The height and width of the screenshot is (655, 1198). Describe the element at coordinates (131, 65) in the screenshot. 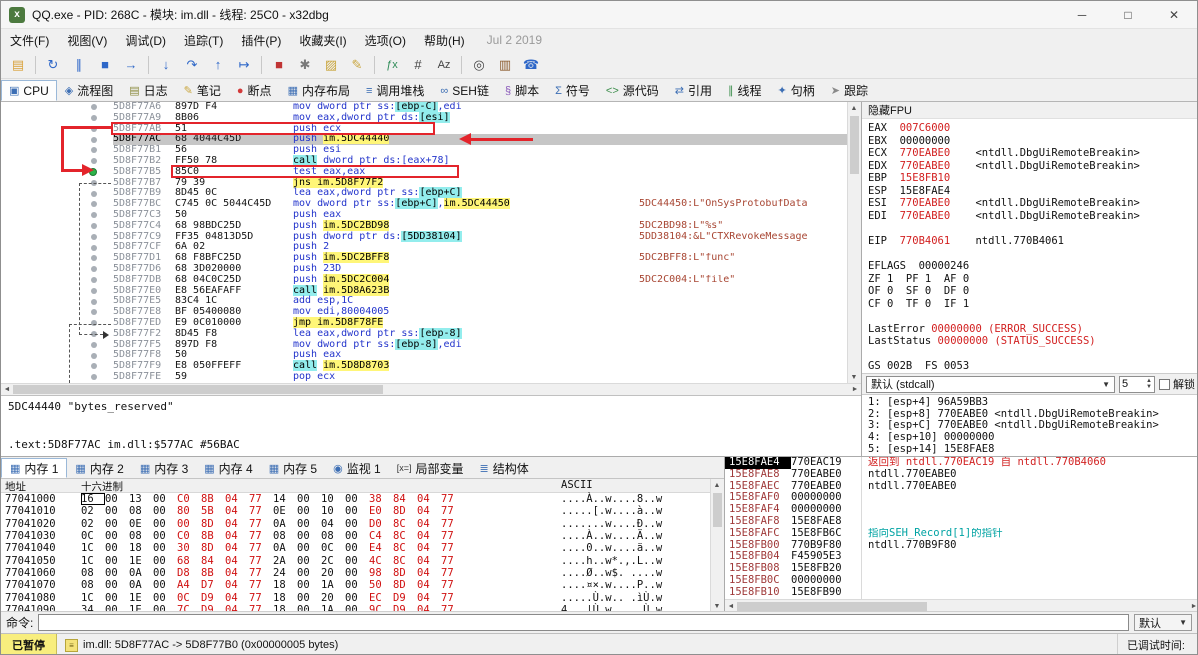

I see `run-icon: →` at that location.